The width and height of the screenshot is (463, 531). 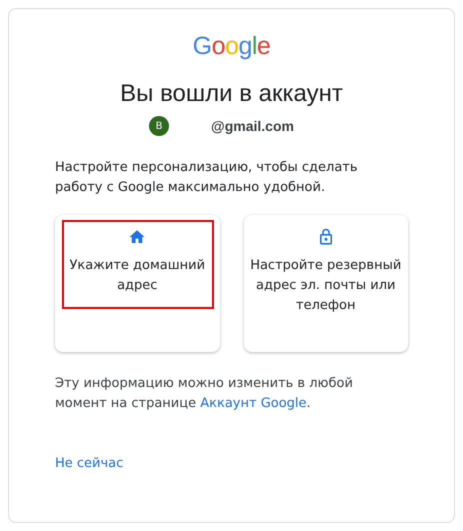 I want to click on option-card: Укажите домашний адрес, so click(x=137, y=283).